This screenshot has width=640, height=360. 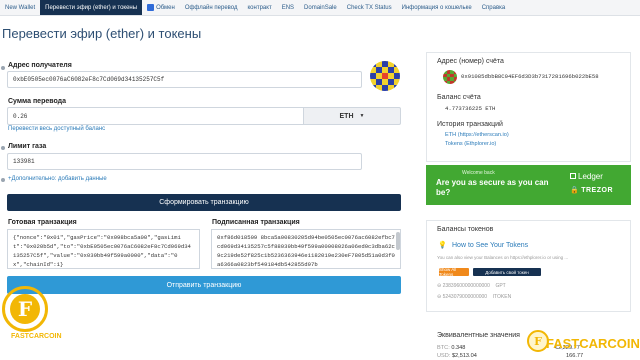 I want to click on swap-icon, so click(x=151, y=7).